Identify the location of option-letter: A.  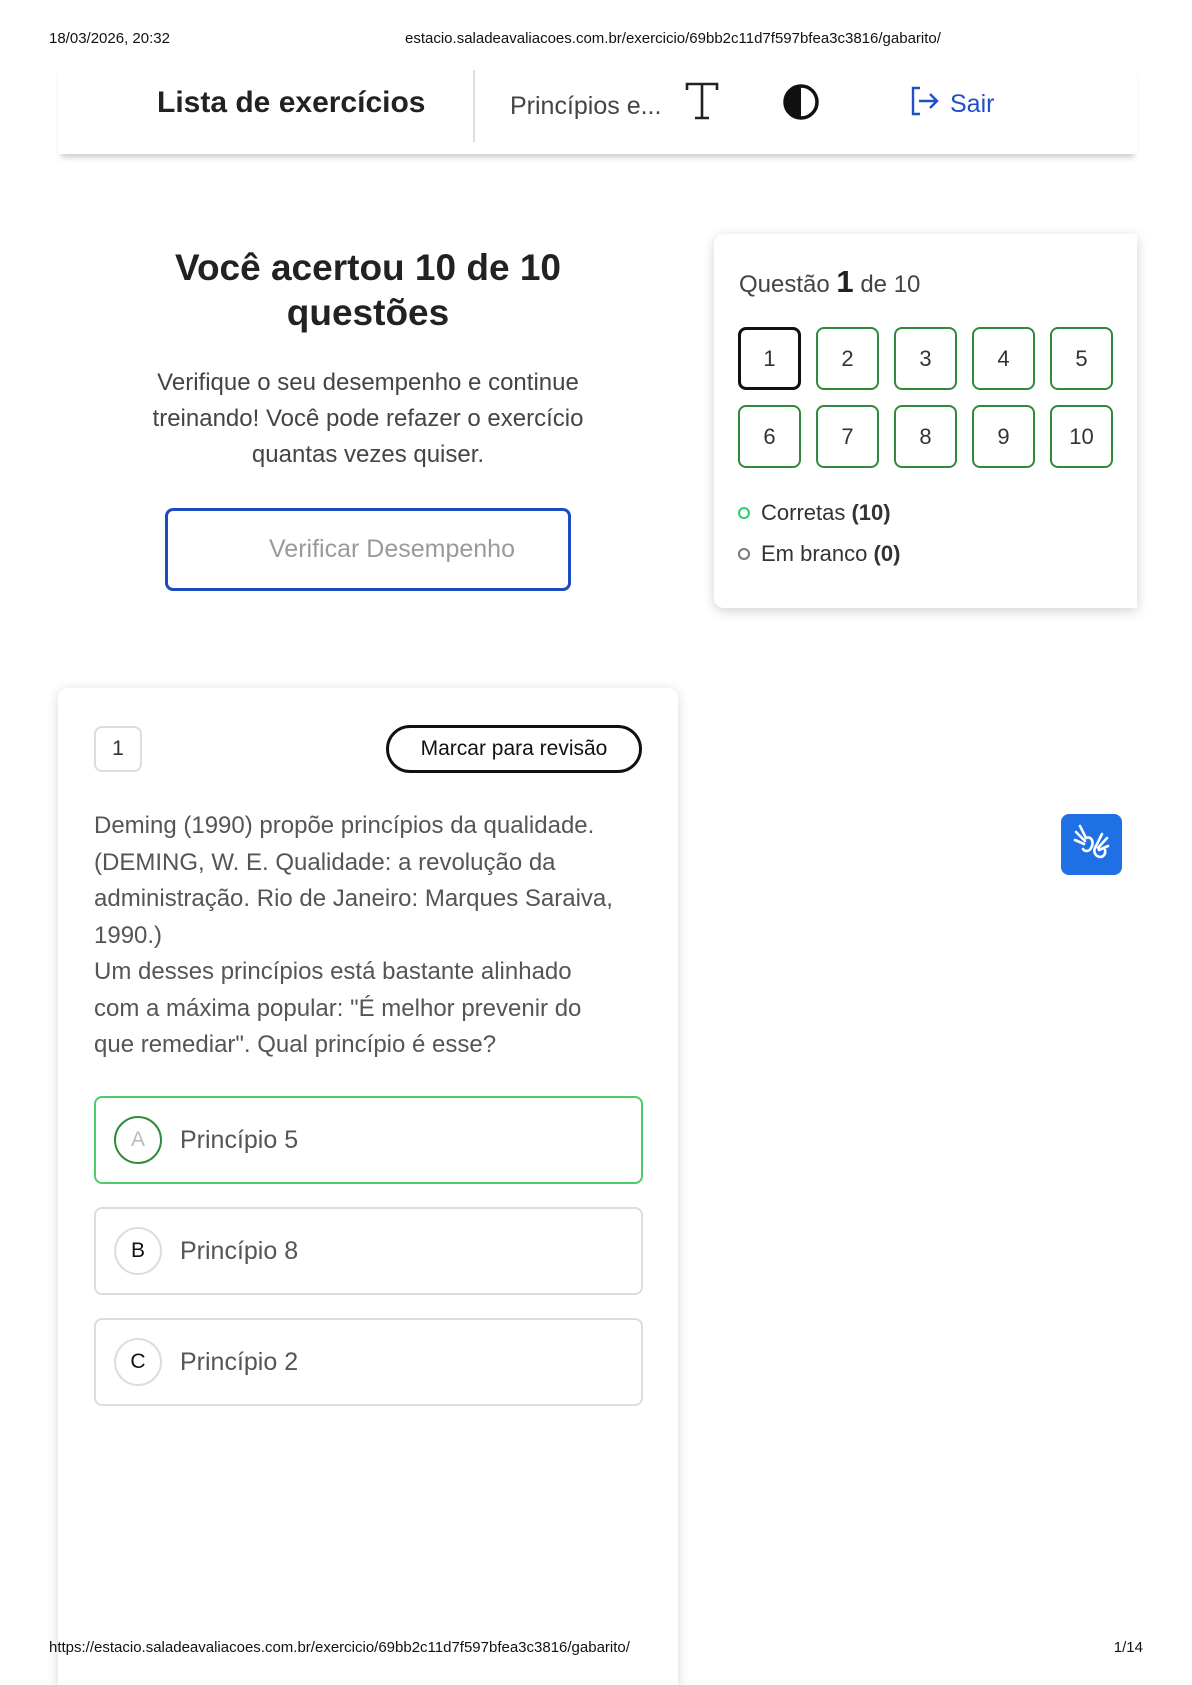
(138, 1140).